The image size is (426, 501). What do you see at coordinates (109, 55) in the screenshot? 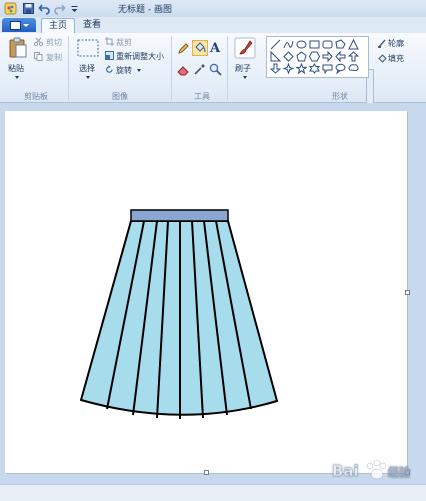
I see `resize-icon` at bounding box center [109, 55].